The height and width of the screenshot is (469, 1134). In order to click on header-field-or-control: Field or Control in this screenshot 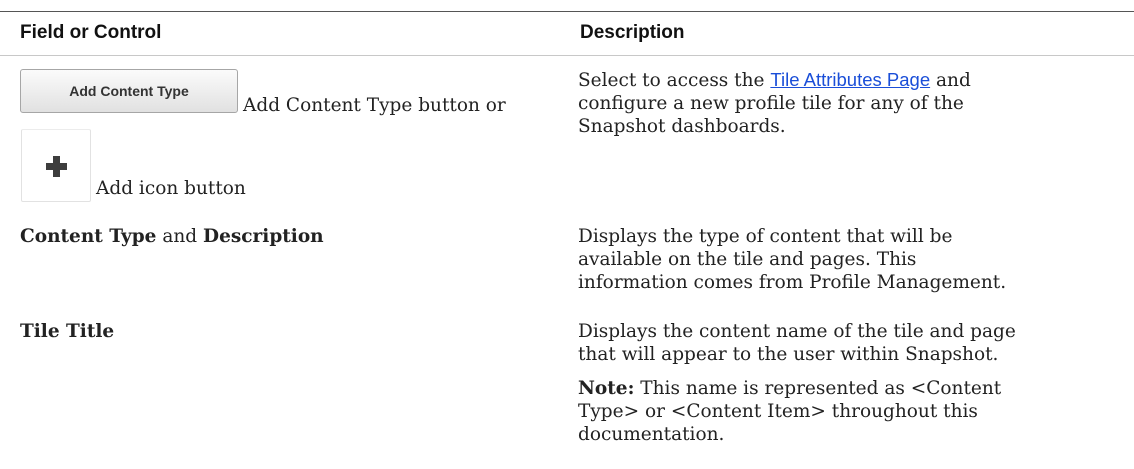, I will do `click(91, 32)`.